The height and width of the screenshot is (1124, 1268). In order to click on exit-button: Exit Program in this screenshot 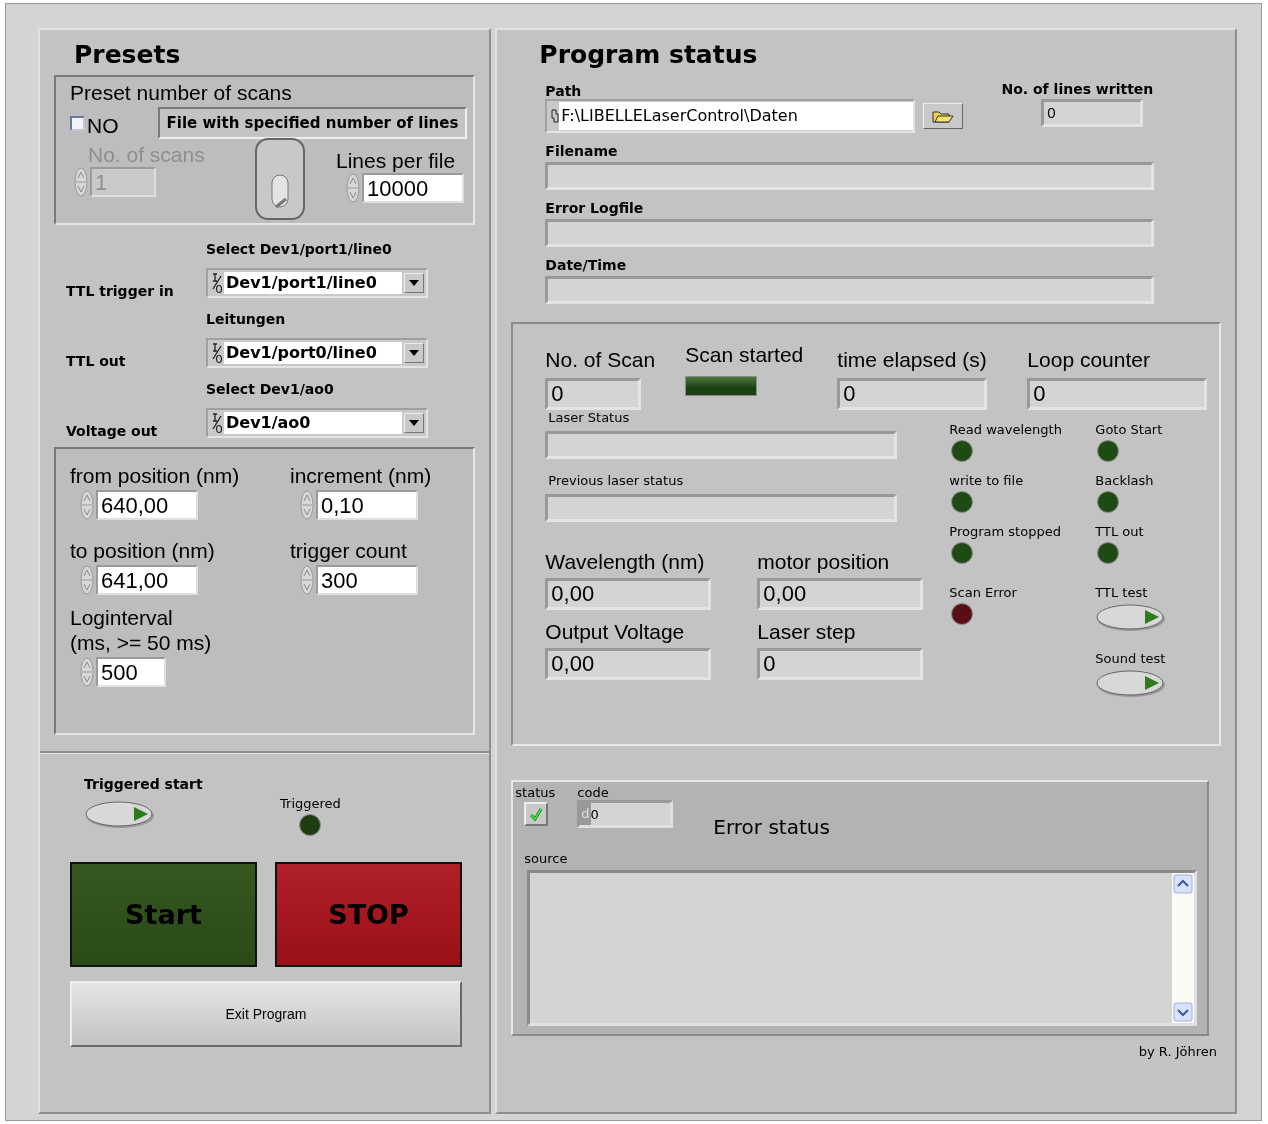, I will do `click(266, 1014)`.